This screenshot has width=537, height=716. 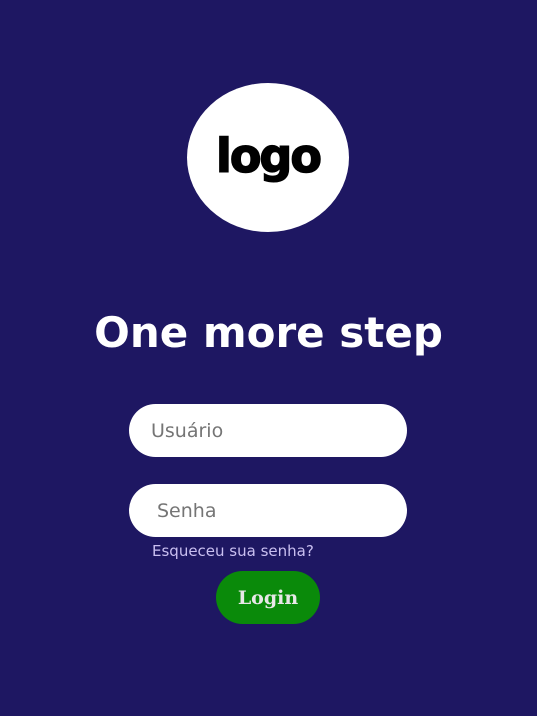 What do you see at coordinates (233, 551) in the screenshot?
I see `forgot-password-link: Esqueceu sua senha?` at bounding box center [233, 551].